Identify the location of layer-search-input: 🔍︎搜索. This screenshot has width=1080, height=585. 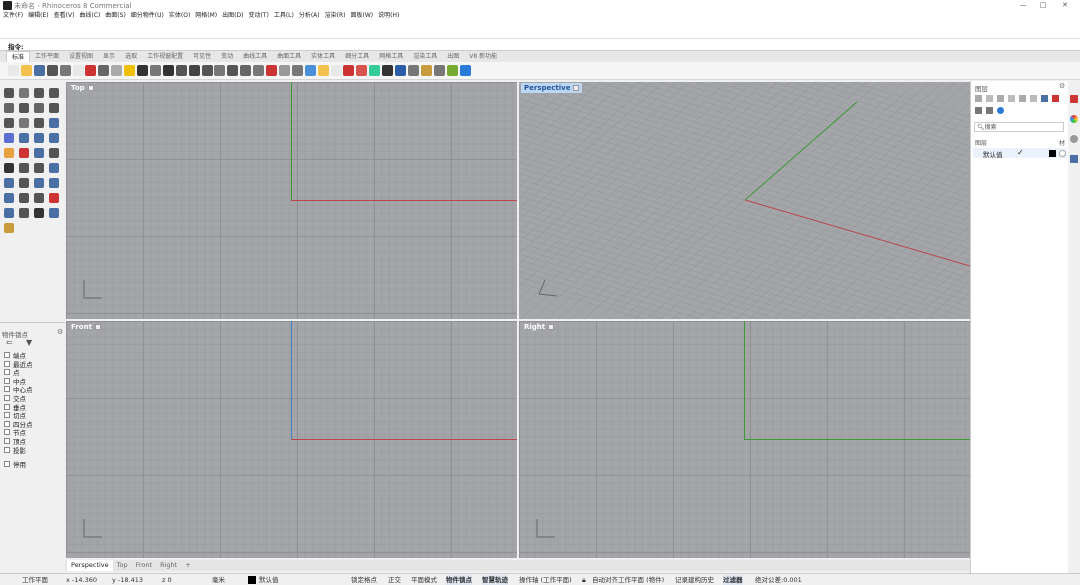
(1019, 127).